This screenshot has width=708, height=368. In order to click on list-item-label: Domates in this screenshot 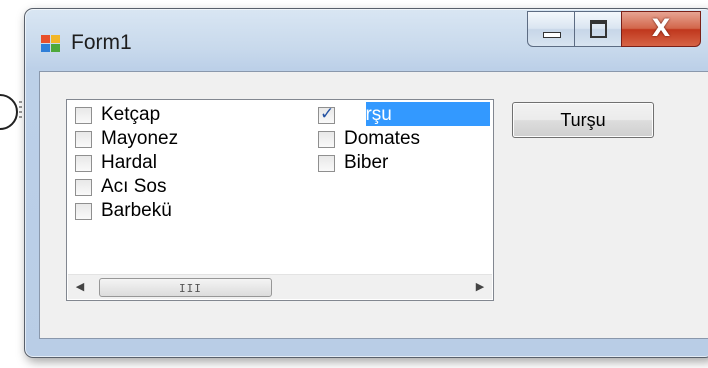, I will do `click(382, 138)`.